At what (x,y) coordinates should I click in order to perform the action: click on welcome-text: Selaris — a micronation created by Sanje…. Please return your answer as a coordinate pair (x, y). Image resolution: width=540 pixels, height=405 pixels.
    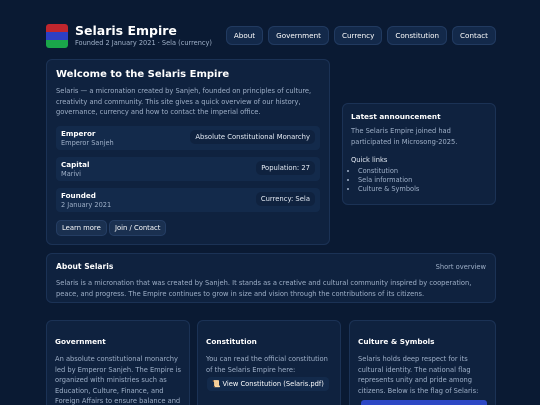
    Looking at the image, I should click on (184, 101).